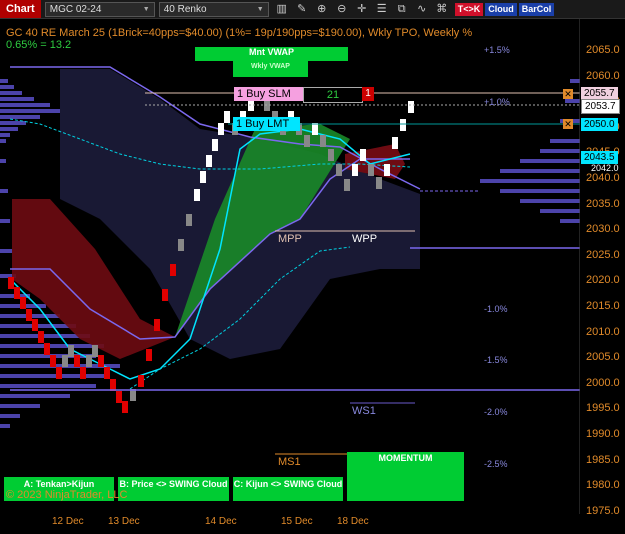  What do you see at coordinates (501, 9) in the screenshot?
I see `cloud-toggle-button: Cloud` at bounding box center [501, 9].